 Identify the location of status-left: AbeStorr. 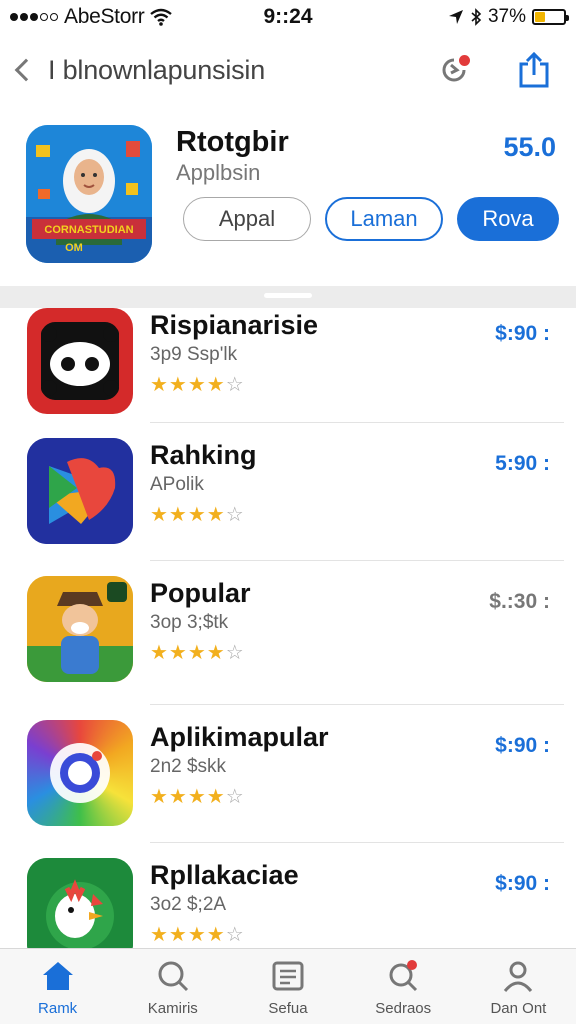
(110, 17).